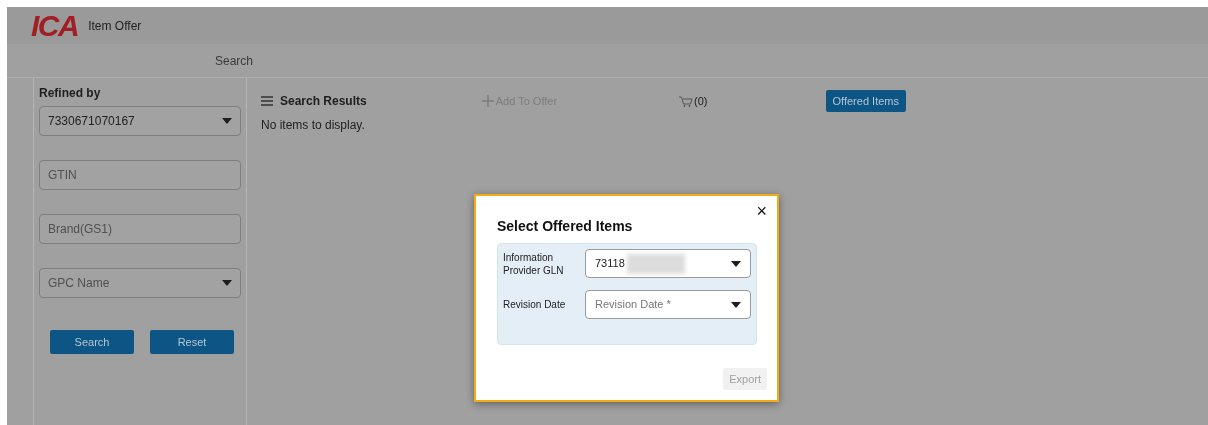  Describe the element at coordinates (865, 101) in the screenshot. I see `offered-items-button: Offered Items` at that location.